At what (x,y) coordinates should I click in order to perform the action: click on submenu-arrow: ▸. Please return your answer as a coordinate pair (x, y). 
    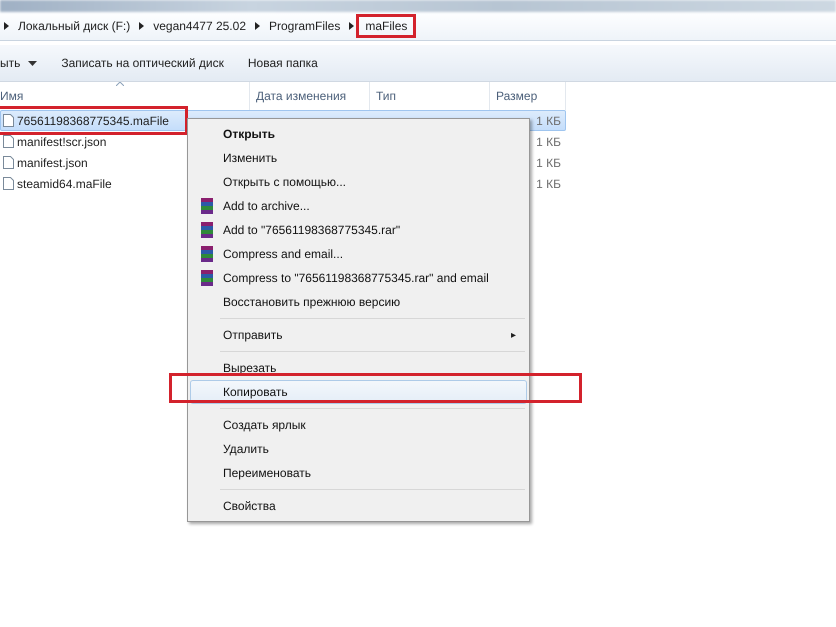
    Looking at the image, I should click on (513, 335).